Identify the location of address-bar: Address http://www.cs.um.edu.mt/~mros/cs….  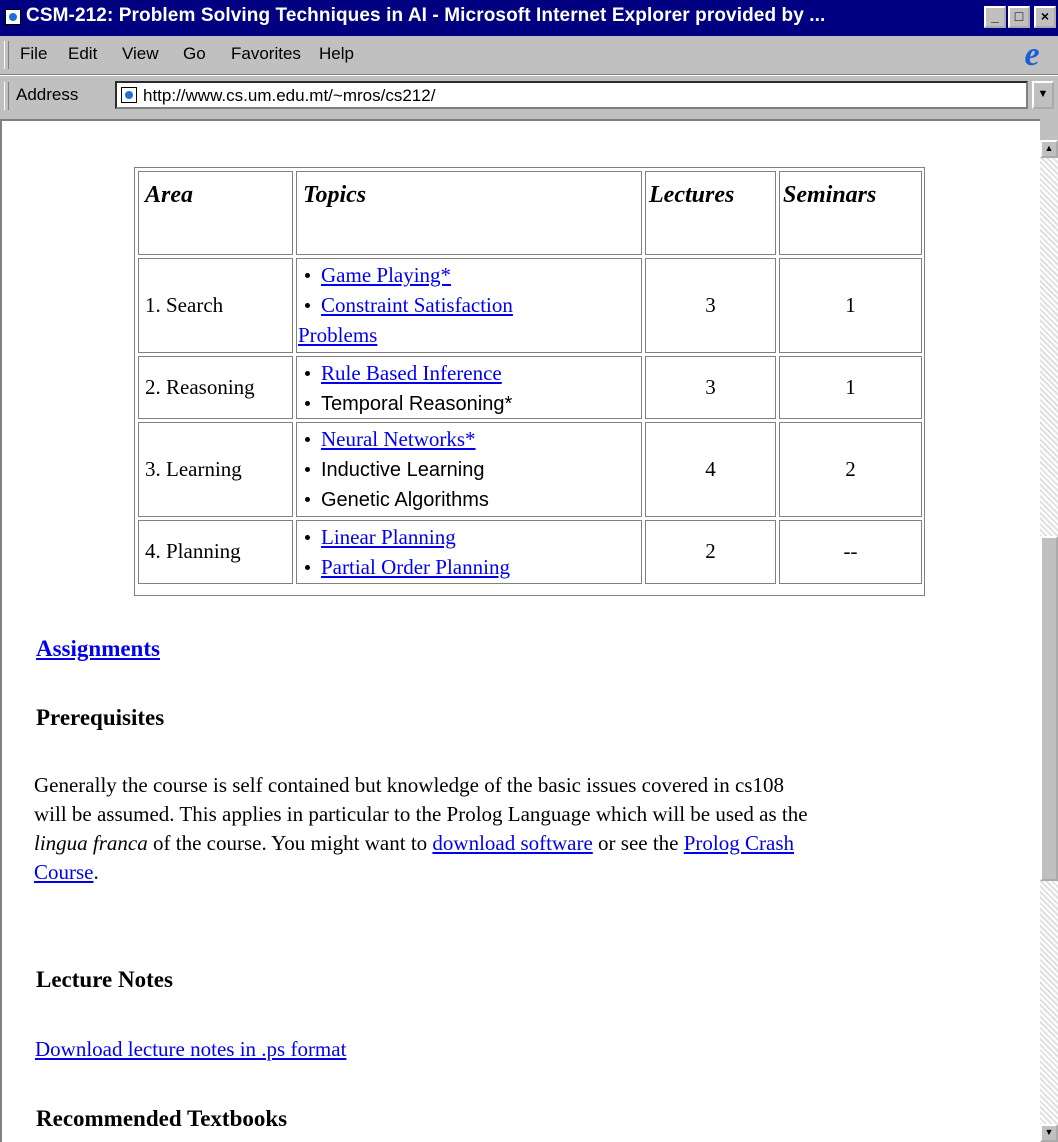
(529, 96).